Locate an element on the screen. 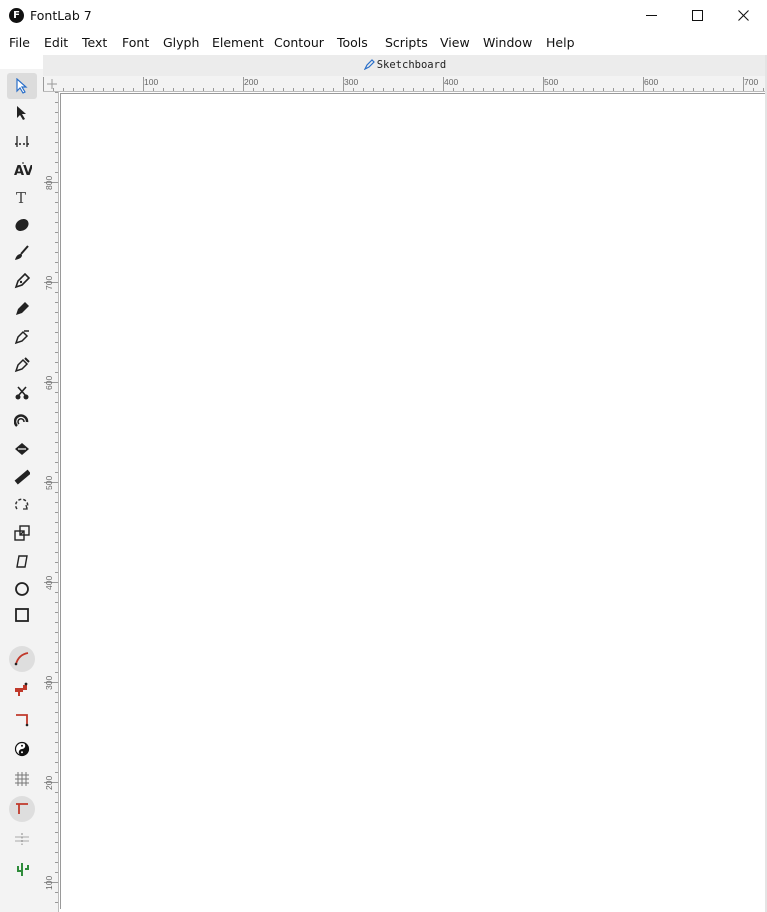 Image resolution: width=767 pixels, height=912 pixels. element-tool-icon is located at coordinates (21, 113).